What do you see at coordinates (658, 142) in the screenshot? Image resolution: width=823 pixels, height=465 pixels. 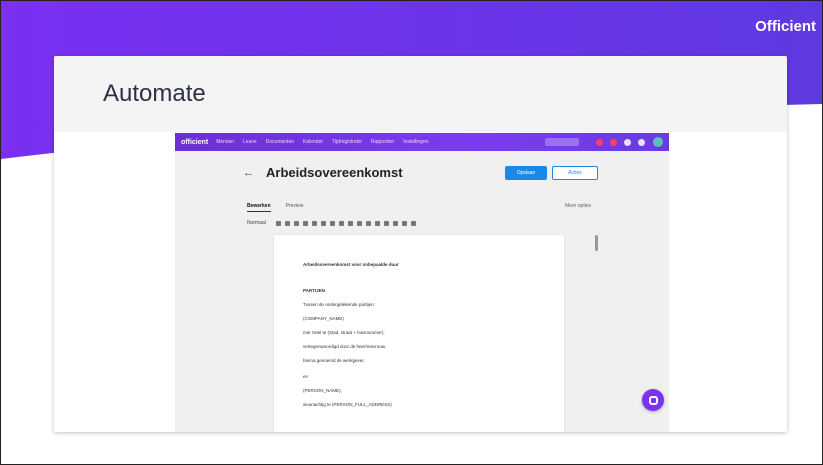 I see `avatar` at bounding box center [658, 142].